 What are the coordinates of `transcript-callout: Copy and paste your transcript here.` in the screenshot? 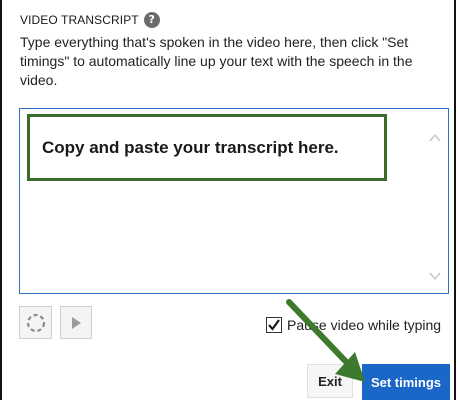 It's located at (207, 147).